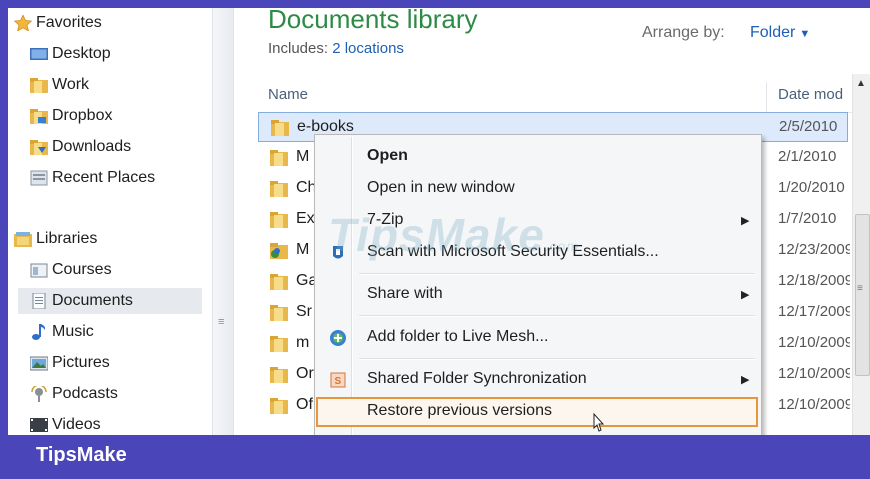  What do you see at coordinates (305, 218) in the screenshot?
I see `file-name: Ex` at bounding box center [305, 218].